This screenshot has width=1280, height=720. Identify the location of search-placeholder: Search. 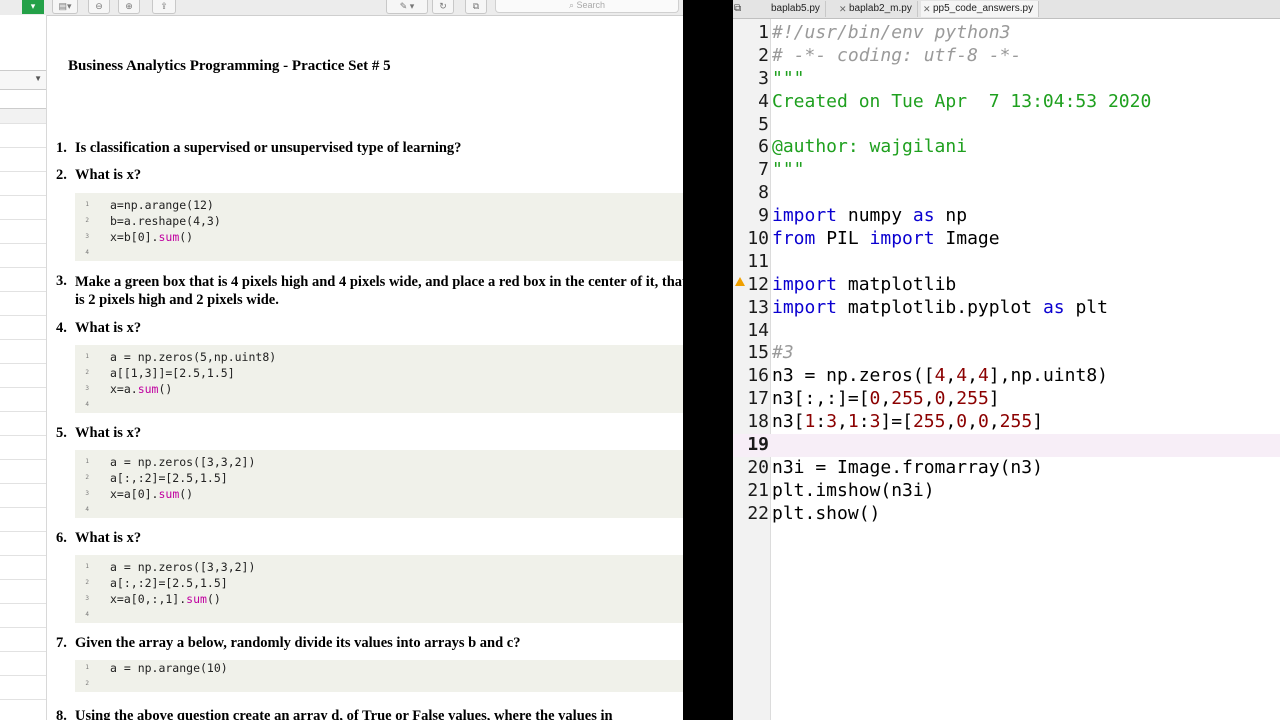
(591, 5).